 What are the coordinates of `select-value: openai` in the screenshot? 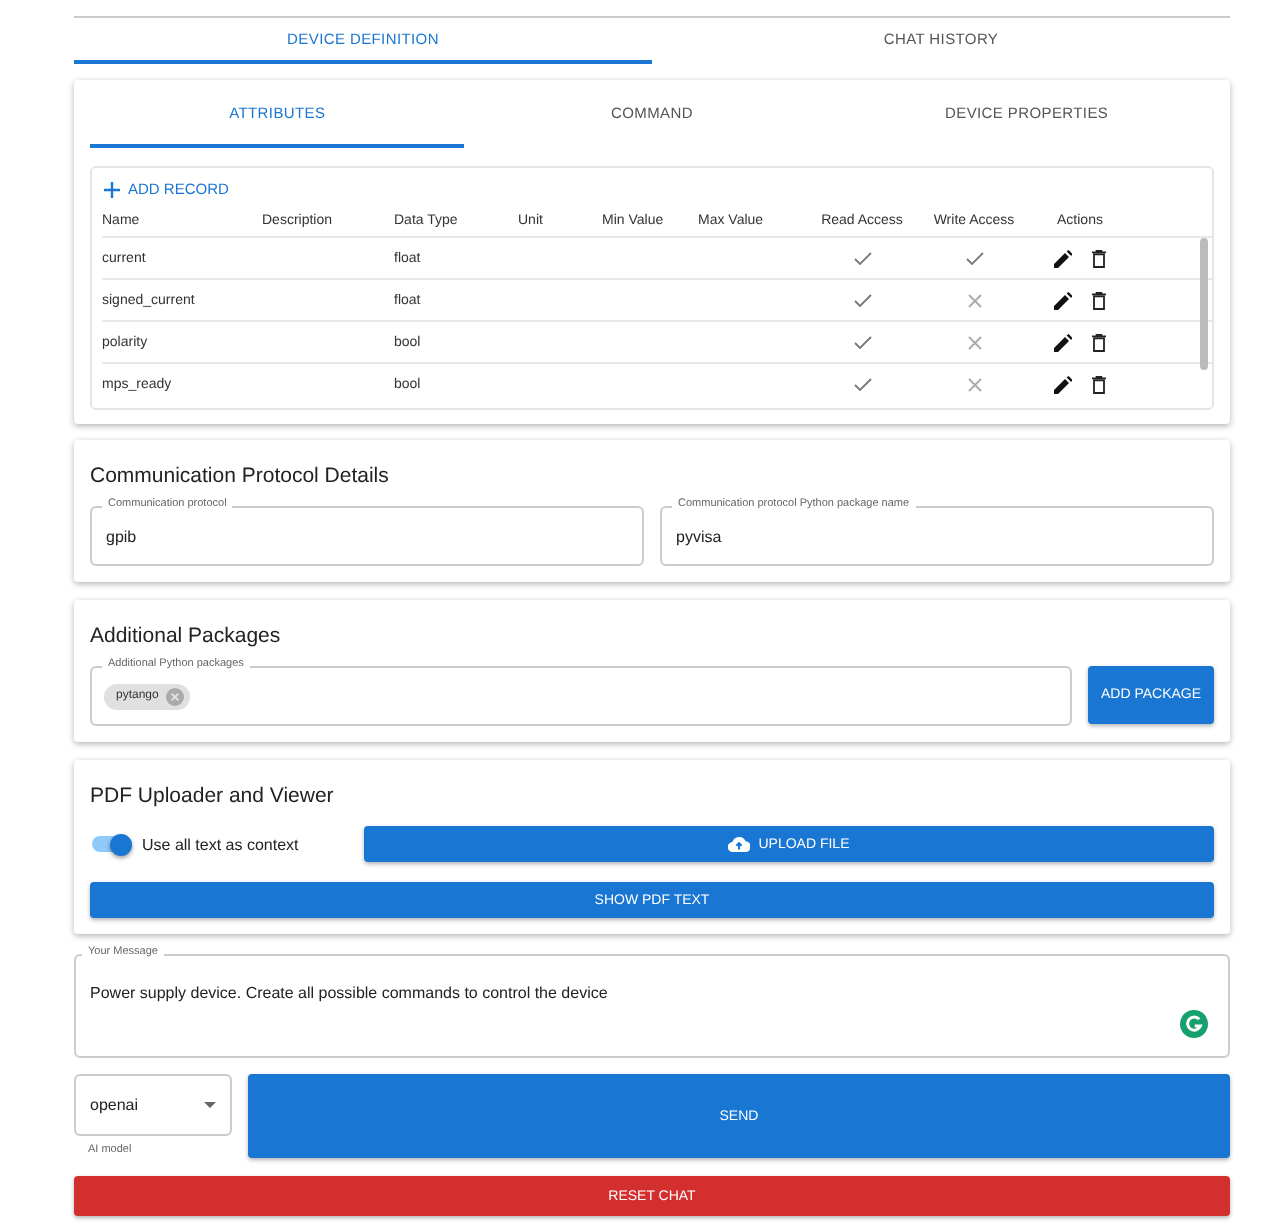 It's located at (114, 1105).